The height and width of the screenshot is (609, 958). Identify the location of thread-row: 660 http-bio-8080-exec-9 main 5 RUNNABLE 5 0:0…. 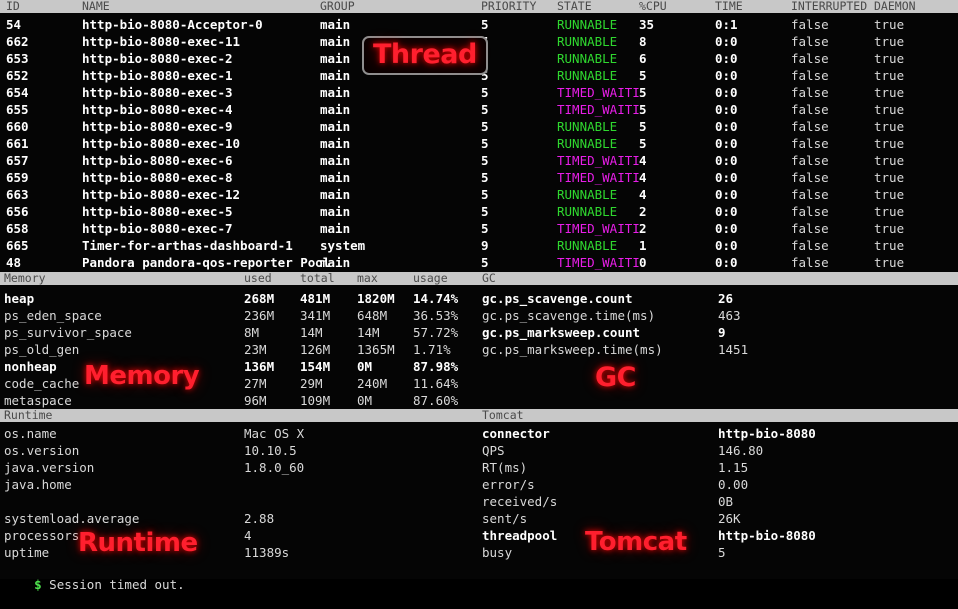
(479, 126).